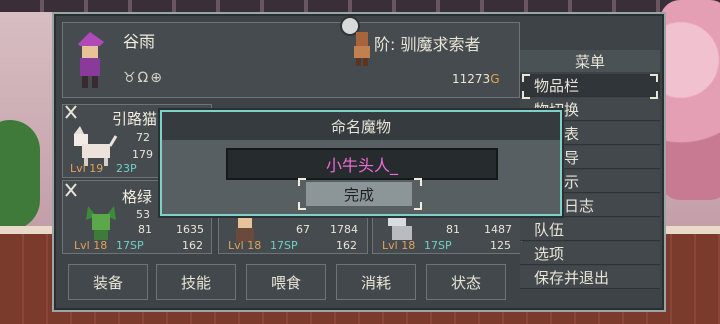 Image resolution: width=720 pixels, height=324 pixels. Describe the element at coordinates (453, 229) in the screenshot. I see `party-member-defense-4: 81` at that location.